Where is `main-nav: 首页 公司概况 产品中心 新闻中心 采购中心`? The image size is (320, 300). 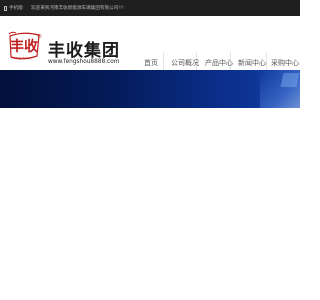
main-nav: 首页 公司概况 产品中心 新闻中心 采购中心 is located at coordinates (150, 63).